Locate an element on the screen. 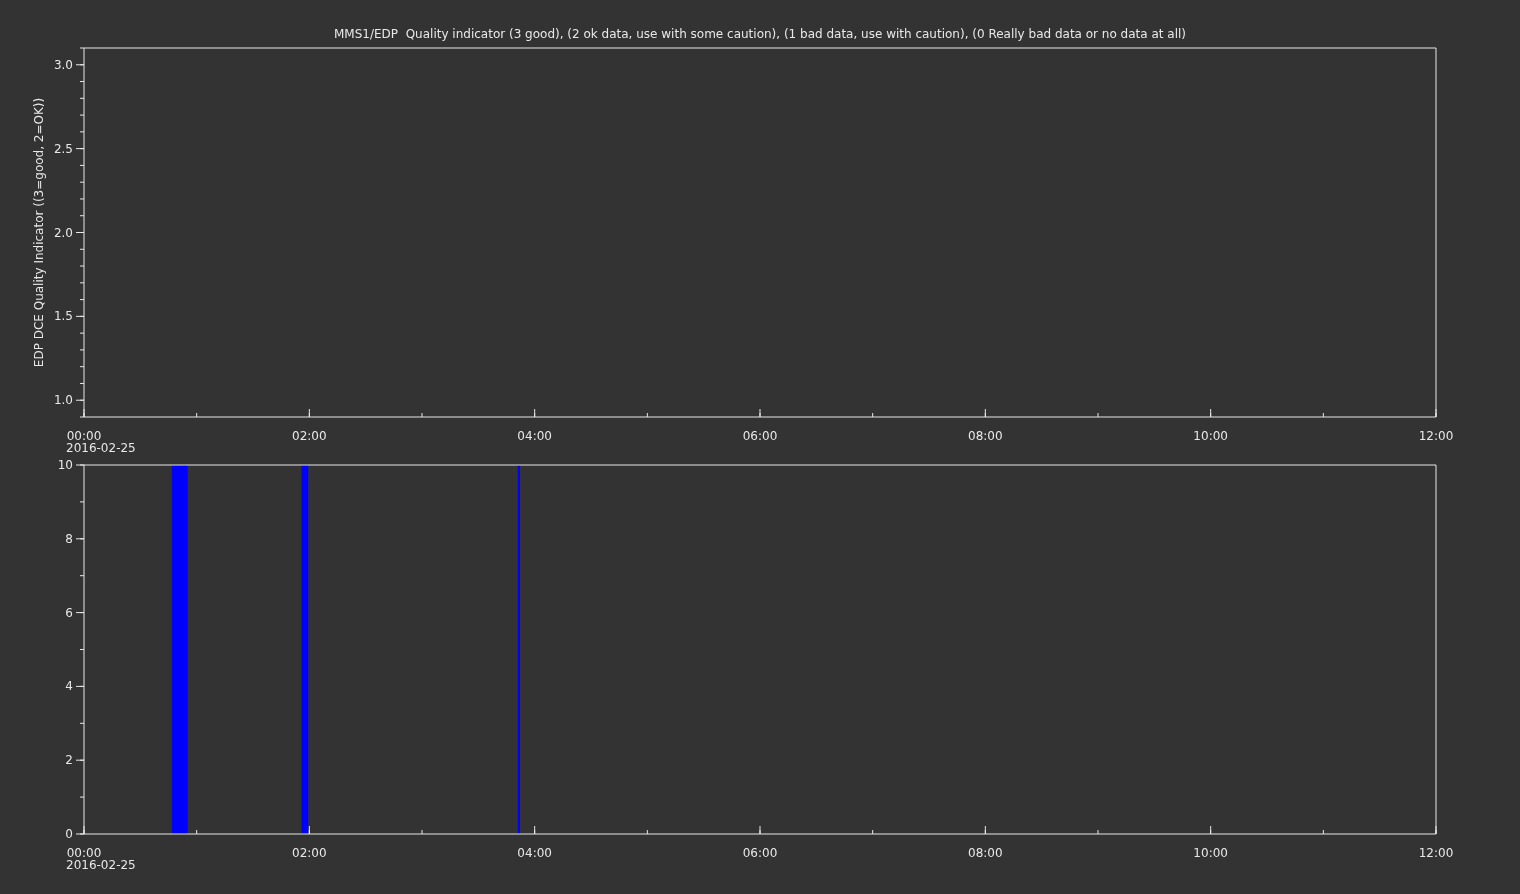 Image resolution: width=1520 pixels, height=894 pixels. tick-label: 1.5 is located at coordinates (63, 316).